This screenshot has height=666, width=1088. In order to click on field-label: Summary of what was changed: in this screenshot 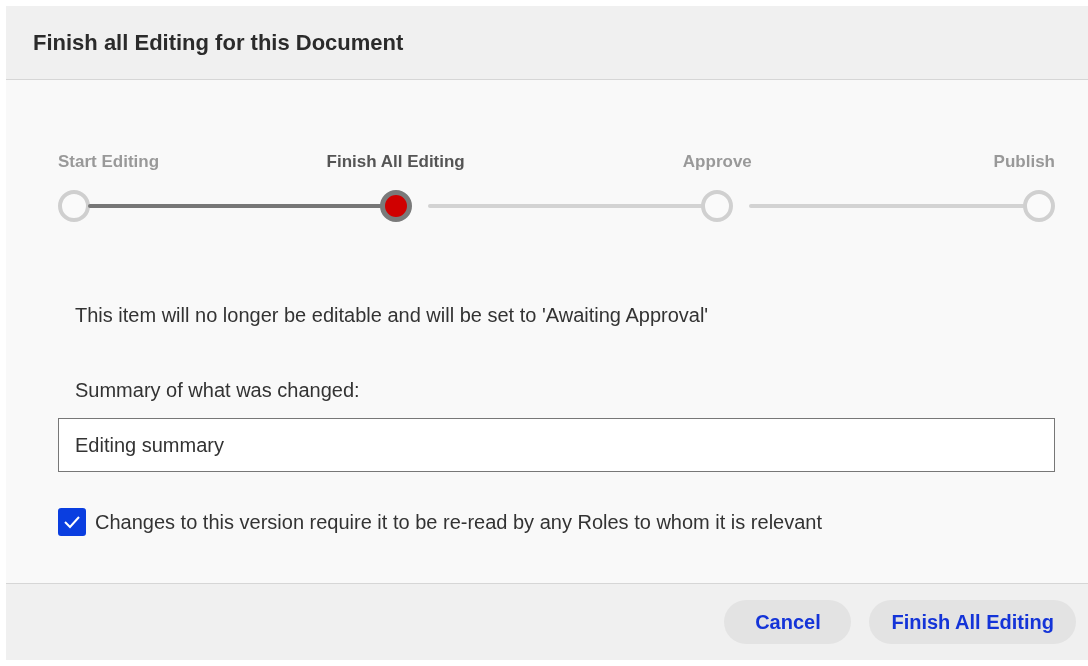, I will do `click(218, 390)`.